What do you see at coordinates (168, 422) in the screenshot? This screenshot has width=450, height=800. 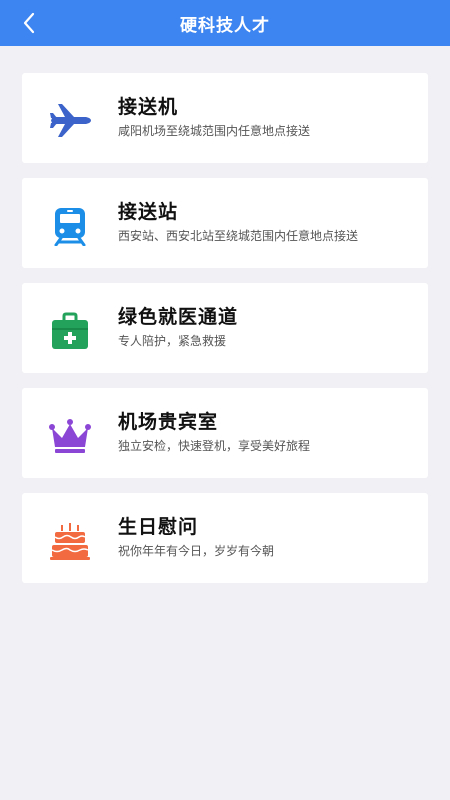 I see `service-title: 机场贵宾室` at bounding box center [168, 422].